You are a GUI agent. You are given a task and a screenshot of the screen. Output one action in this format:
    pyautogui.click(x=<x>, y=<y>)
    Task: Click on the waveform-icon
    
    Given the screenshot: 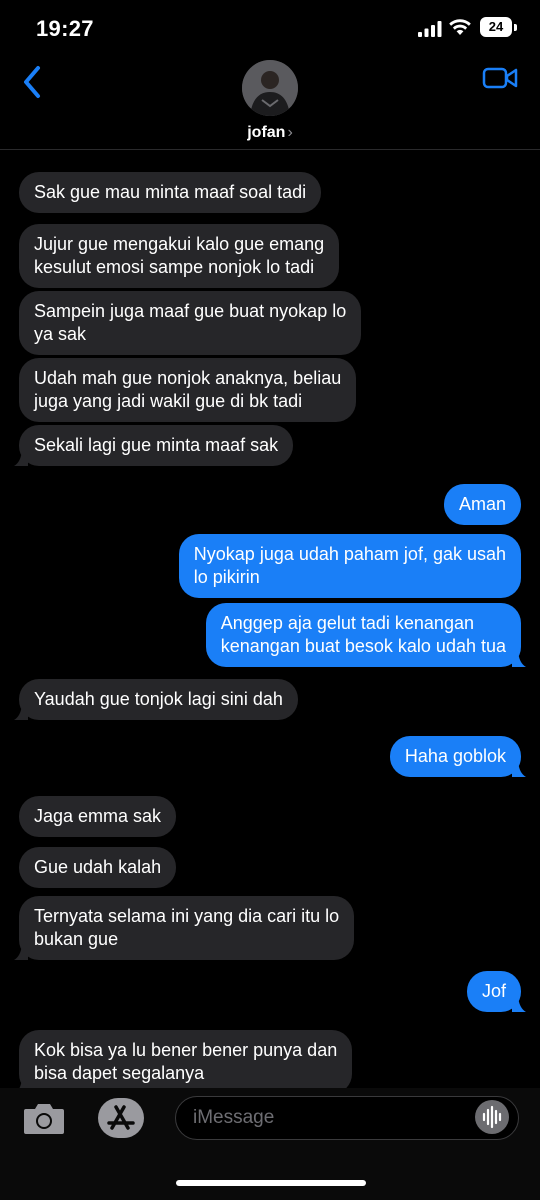 What is the action you would take?
    pyautogui.click(x=492, y=1117)
    